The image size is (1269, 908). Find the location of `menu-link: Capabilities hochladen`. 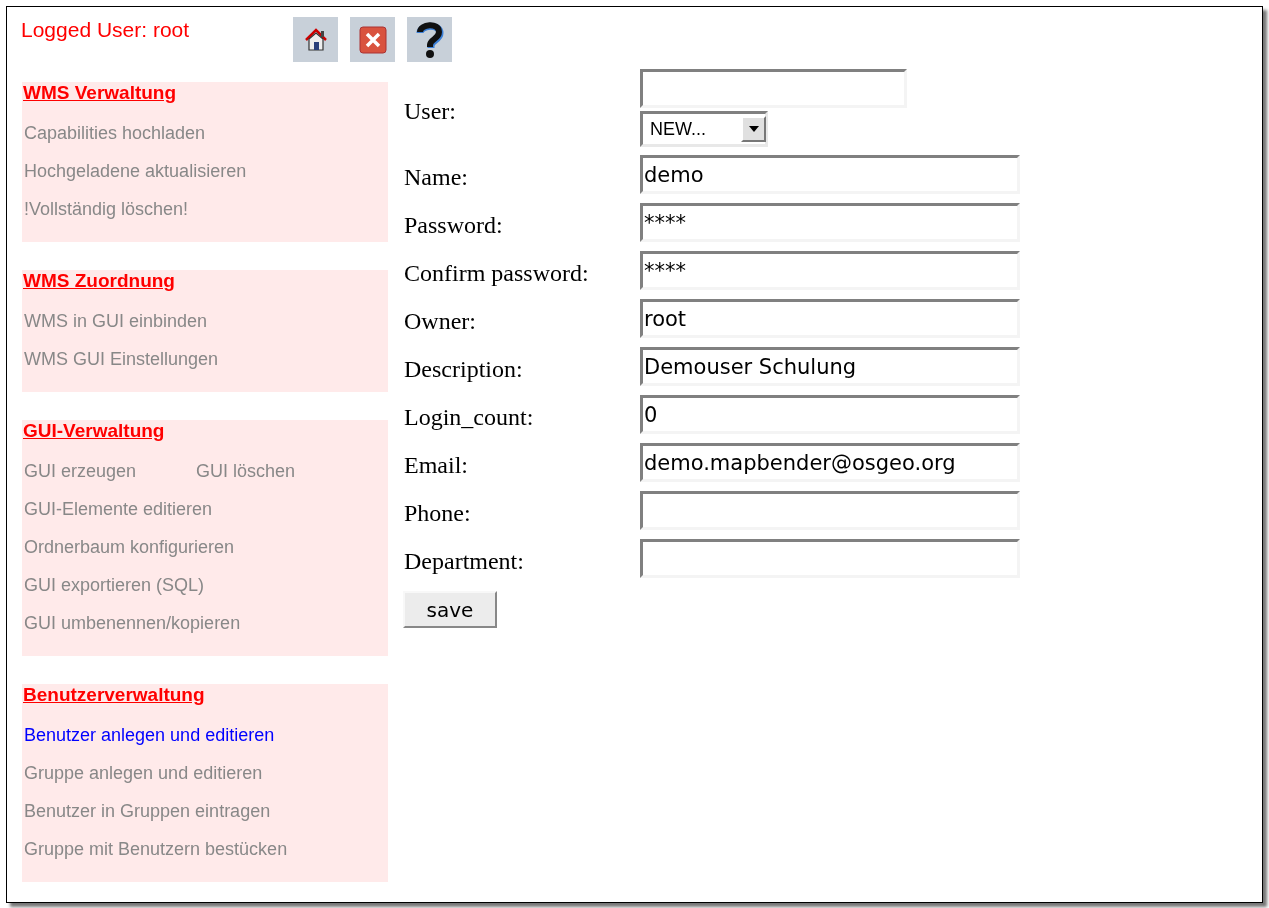

menu-link: Capabilities hochladen is located at coordinates (115, 133).